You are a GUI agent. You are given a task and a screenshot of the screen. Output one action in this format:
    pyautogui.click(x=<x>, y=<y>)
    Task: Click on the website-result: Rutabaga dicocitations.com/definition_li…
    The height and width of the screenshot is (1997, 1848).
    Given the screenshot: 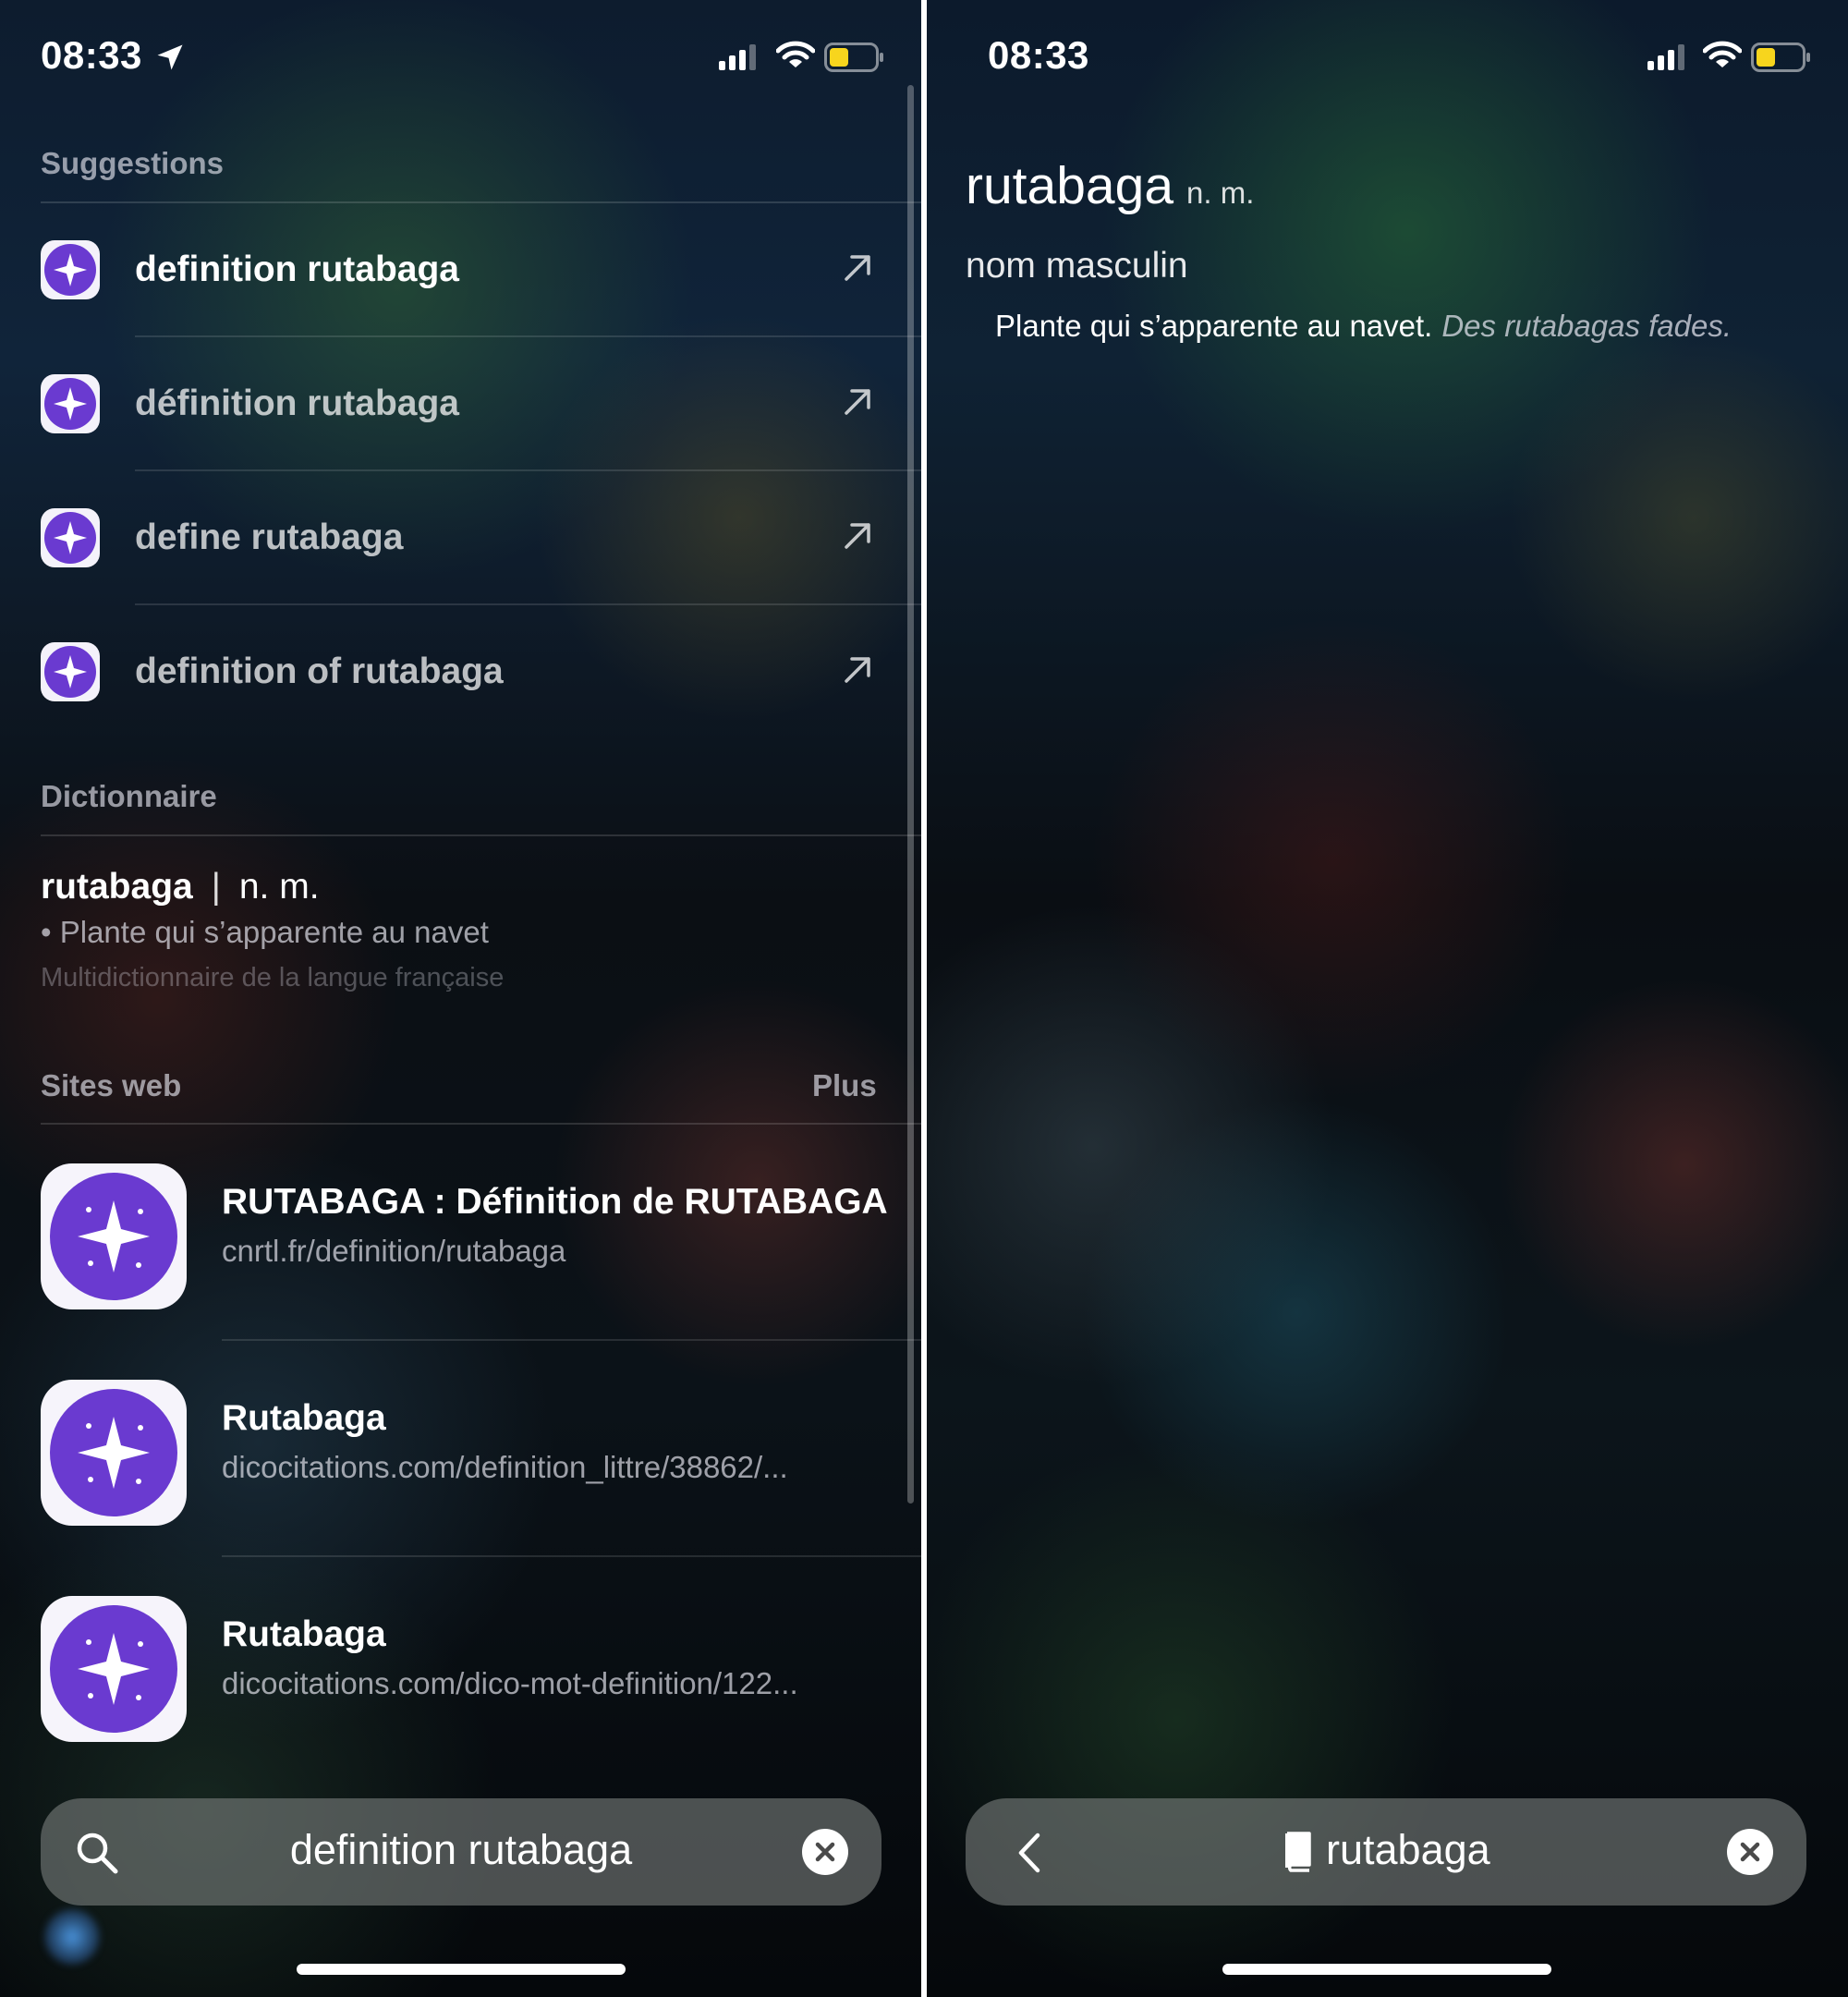 What is the action you would take?
    pyautogui.click(x=461, y=1449)
    